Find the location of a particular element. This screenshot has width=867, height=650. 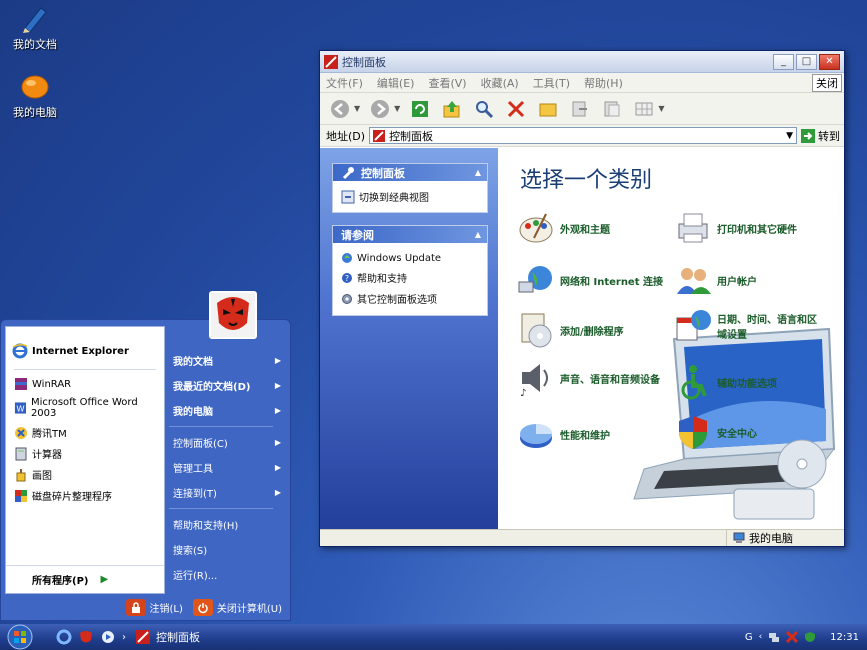

power-icon is located at coordinates (202, 607).